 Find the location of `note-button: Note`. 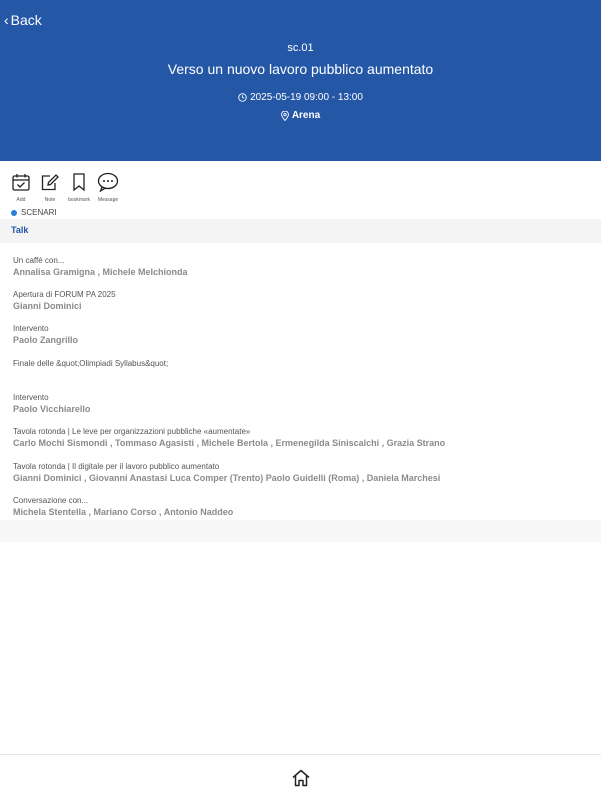

note-button: Note is located at coordinates (50, 187).